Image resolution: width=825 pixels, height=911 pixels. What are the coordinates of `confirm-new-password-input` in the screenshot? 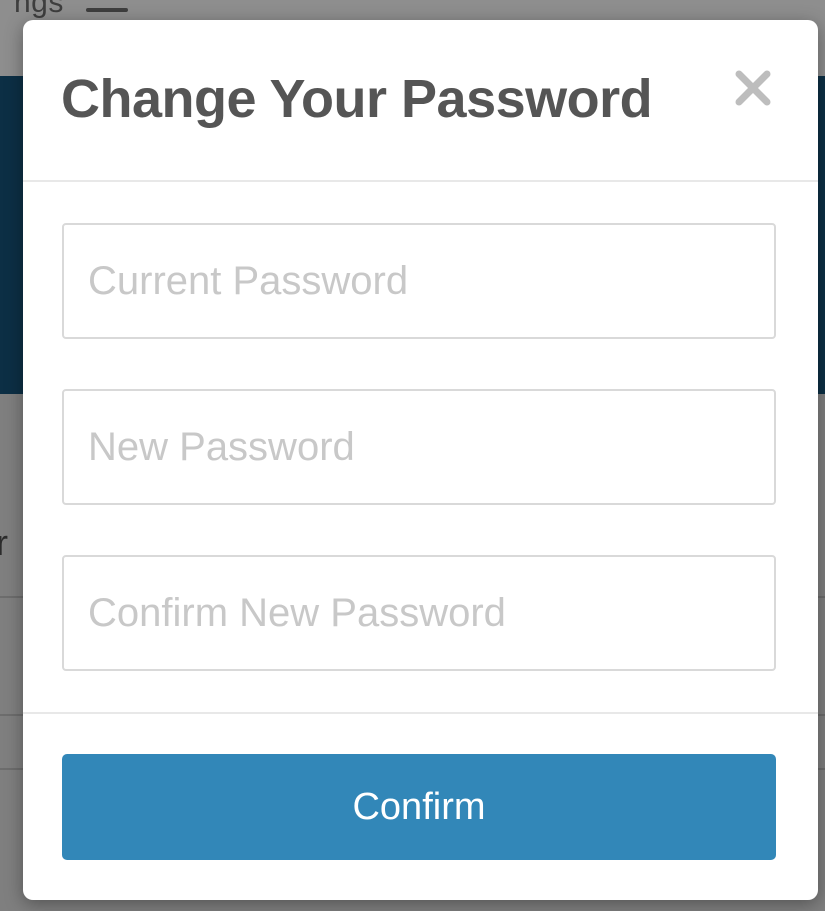 It's located at (419, 613).